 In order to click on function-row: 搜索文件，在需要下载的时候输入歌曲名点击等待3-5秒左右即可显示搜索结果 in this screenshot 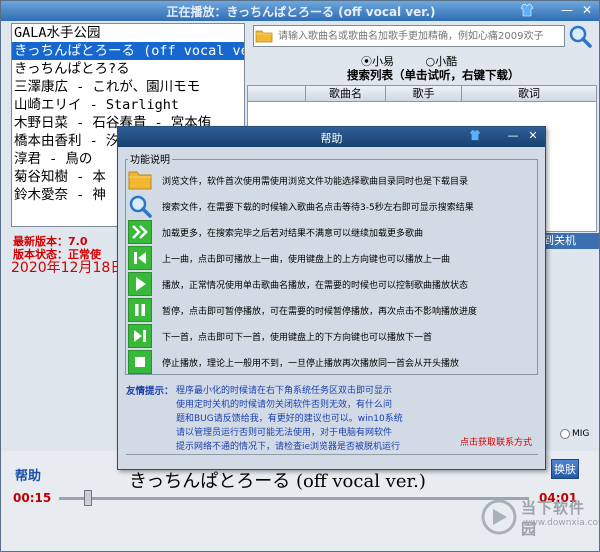, I will do `click(301, 206)`.